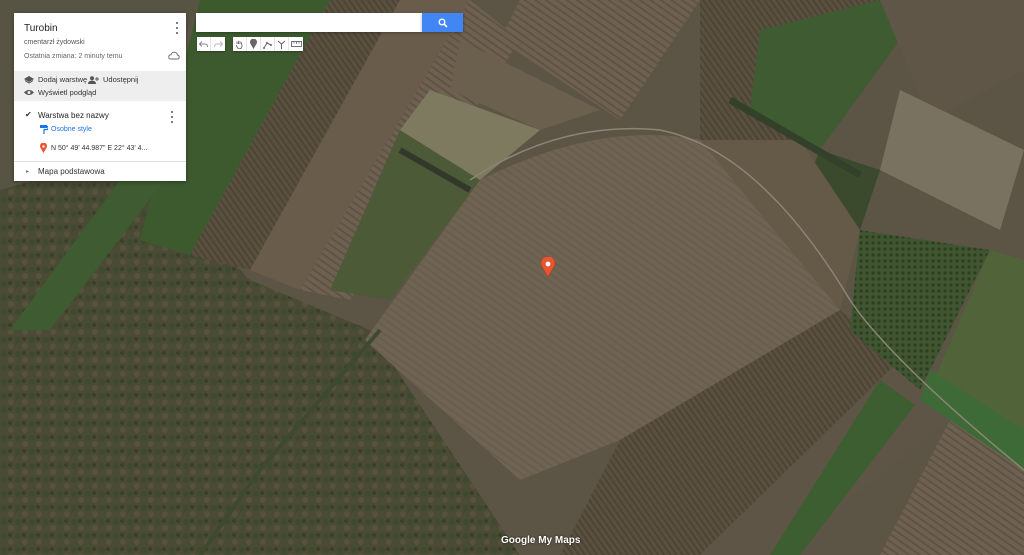  I want to click on draw-line-button, so click(268, 44).